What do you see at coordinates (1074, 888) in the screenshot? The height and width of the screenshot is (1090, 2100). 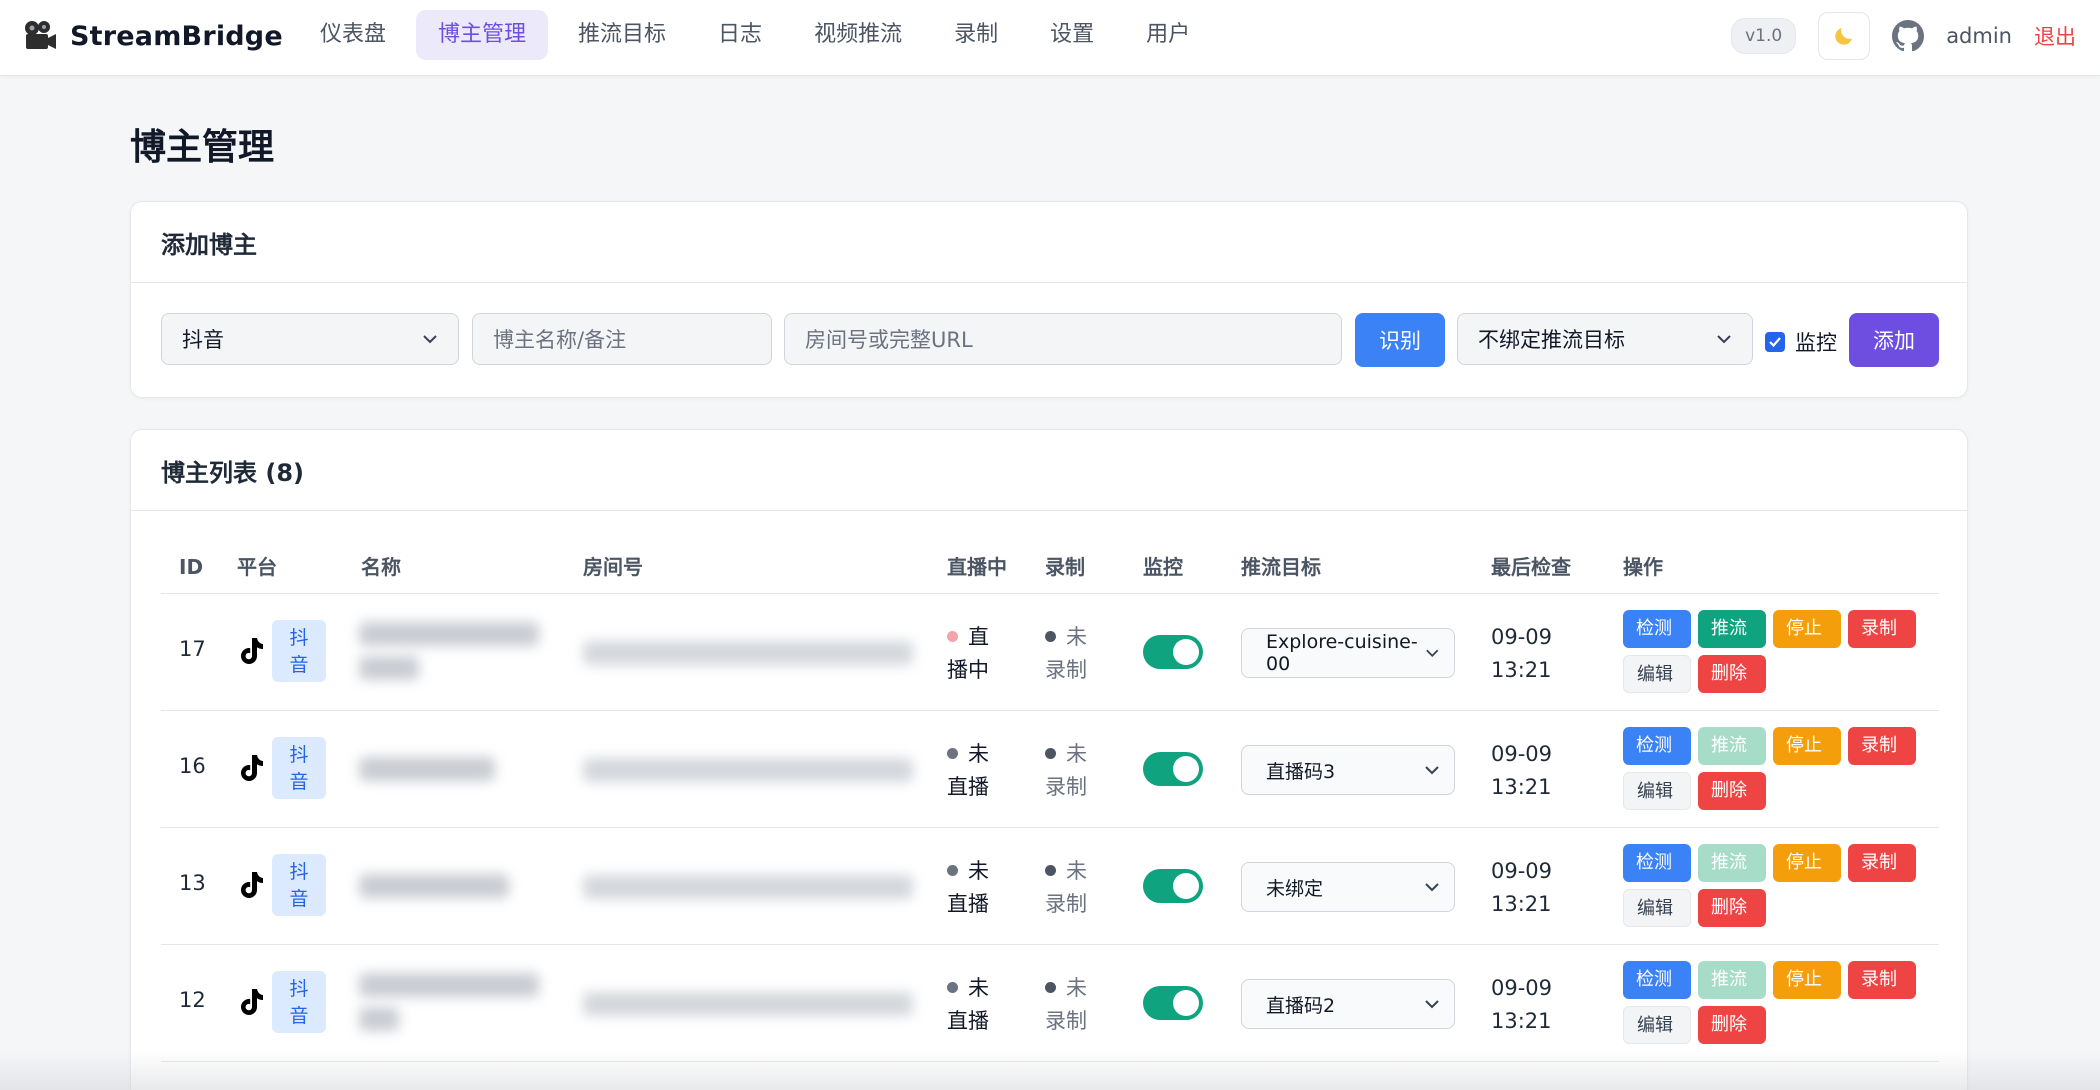 I see `recording-status: 未录制` at bounding box center [1074, 888].